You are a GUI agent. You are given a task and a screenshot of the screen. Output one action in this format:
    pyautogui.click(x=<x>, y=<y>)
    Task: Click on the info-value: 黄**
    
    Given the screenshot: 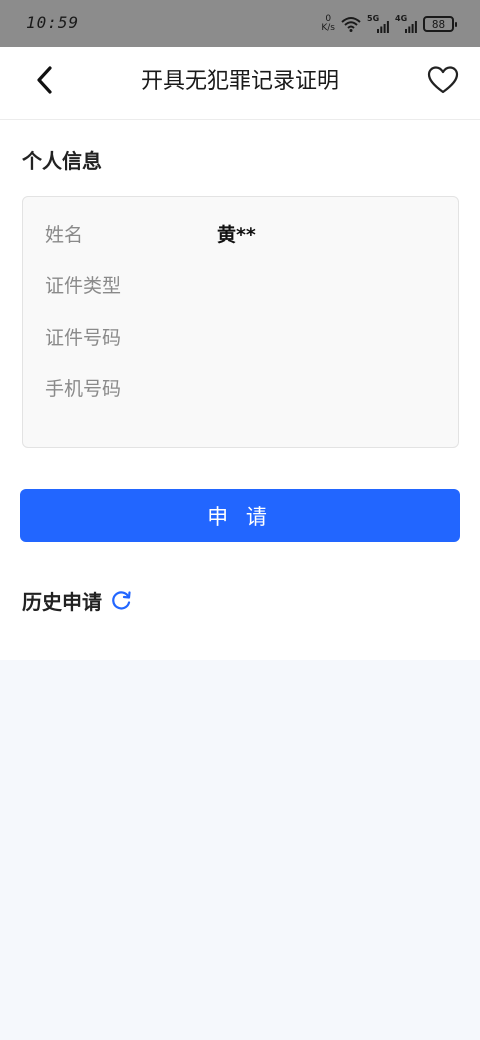 What is the action you would take?
    pyautogui.click(x=236, y=234)
    